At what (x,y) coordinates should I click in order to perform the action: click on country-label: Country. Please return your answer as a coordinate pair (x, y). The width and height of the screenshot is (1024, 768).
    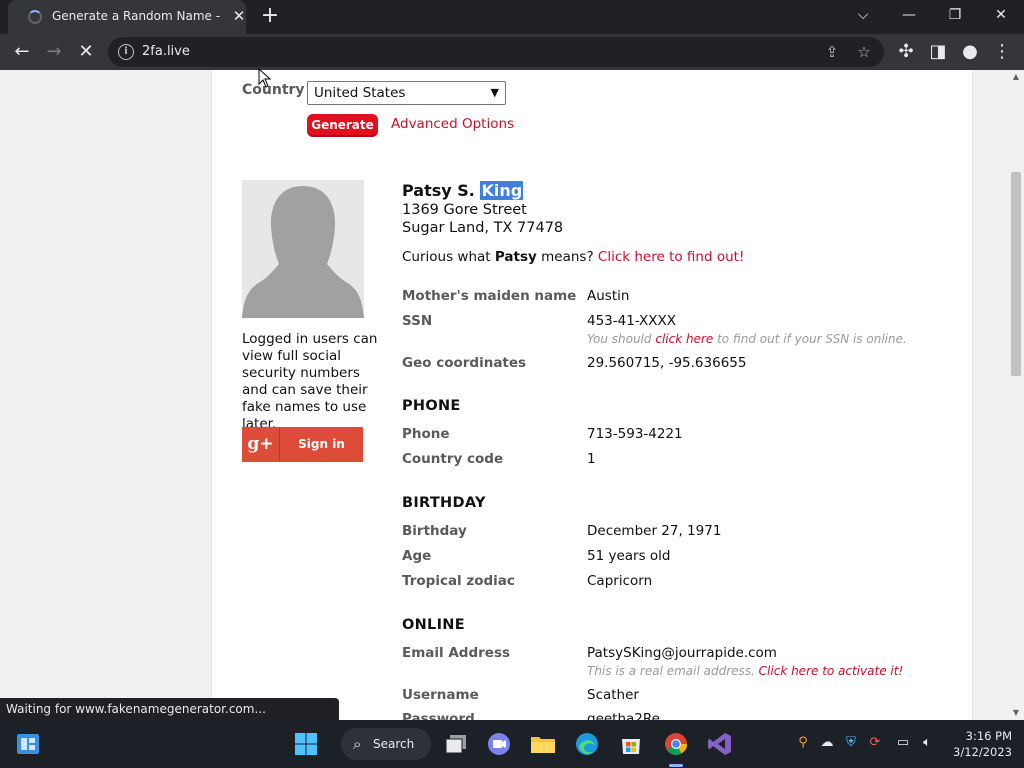
    Looking at the image, I should click on (273, 90).